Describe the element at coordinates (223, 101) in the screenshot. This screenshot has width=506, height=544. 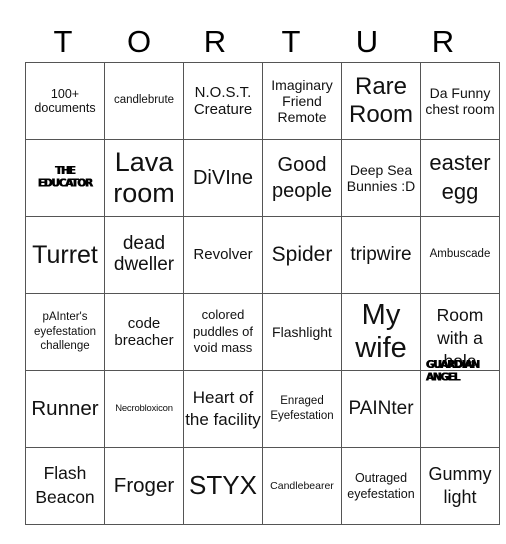
I see `bingo-cell: N.O.S.T. Creature` at that location.